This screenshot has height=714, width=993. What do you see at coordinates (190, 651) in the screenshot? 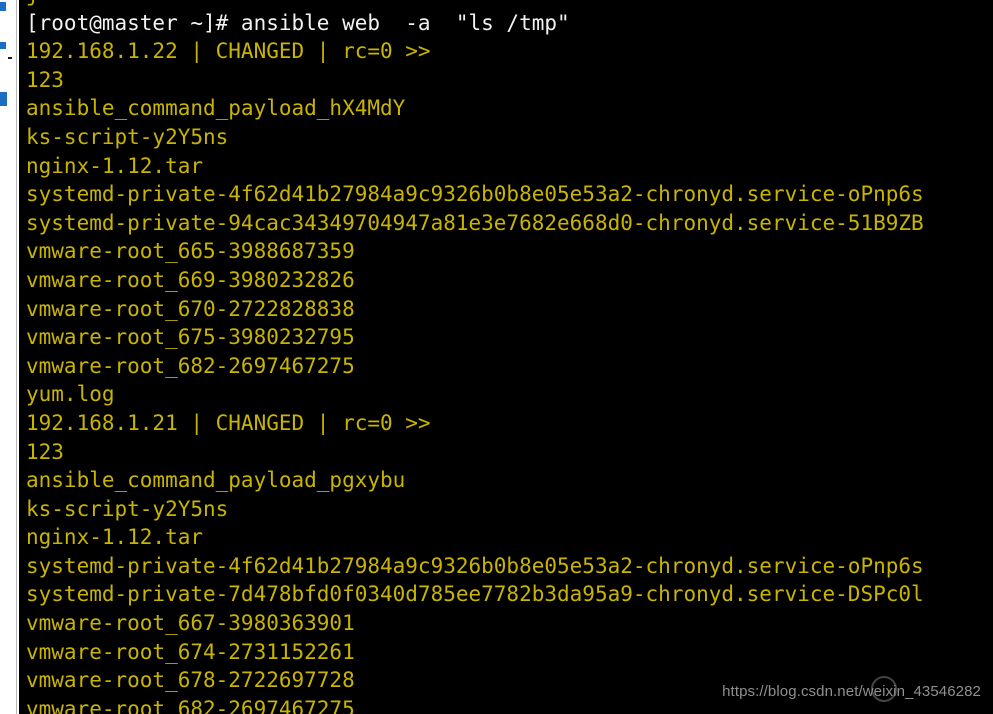
I see `output-file-line: vmware-root_674-2731152261` at bounding box center [190, 651].